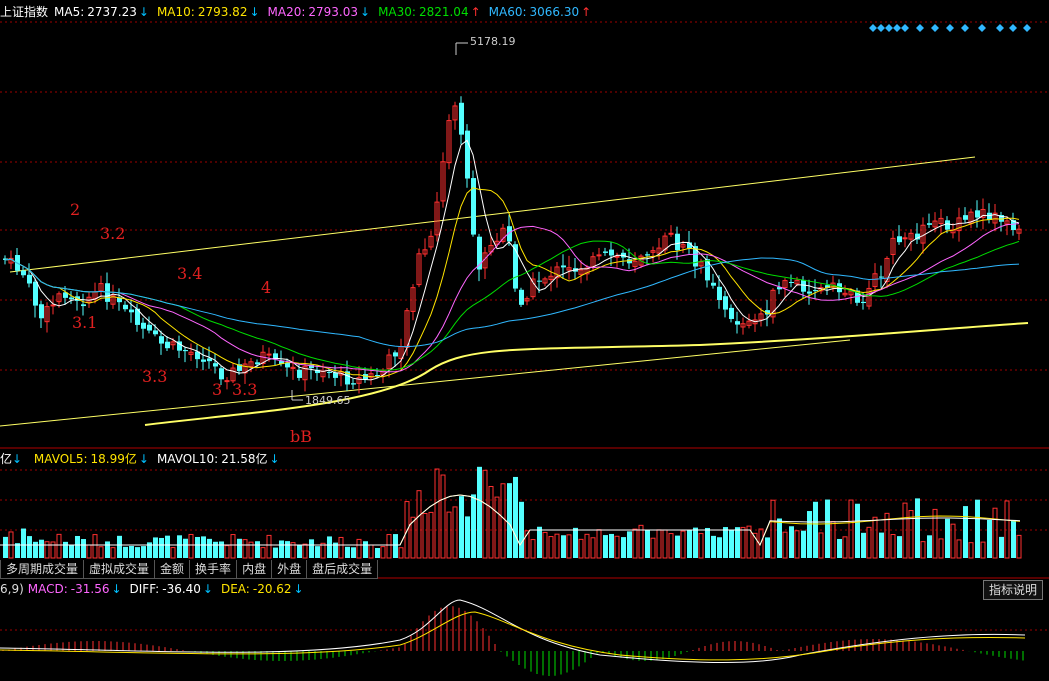 The image size is (1049, 681). I want to click on indicator-label: MAVOL5:, so click(60, 459).